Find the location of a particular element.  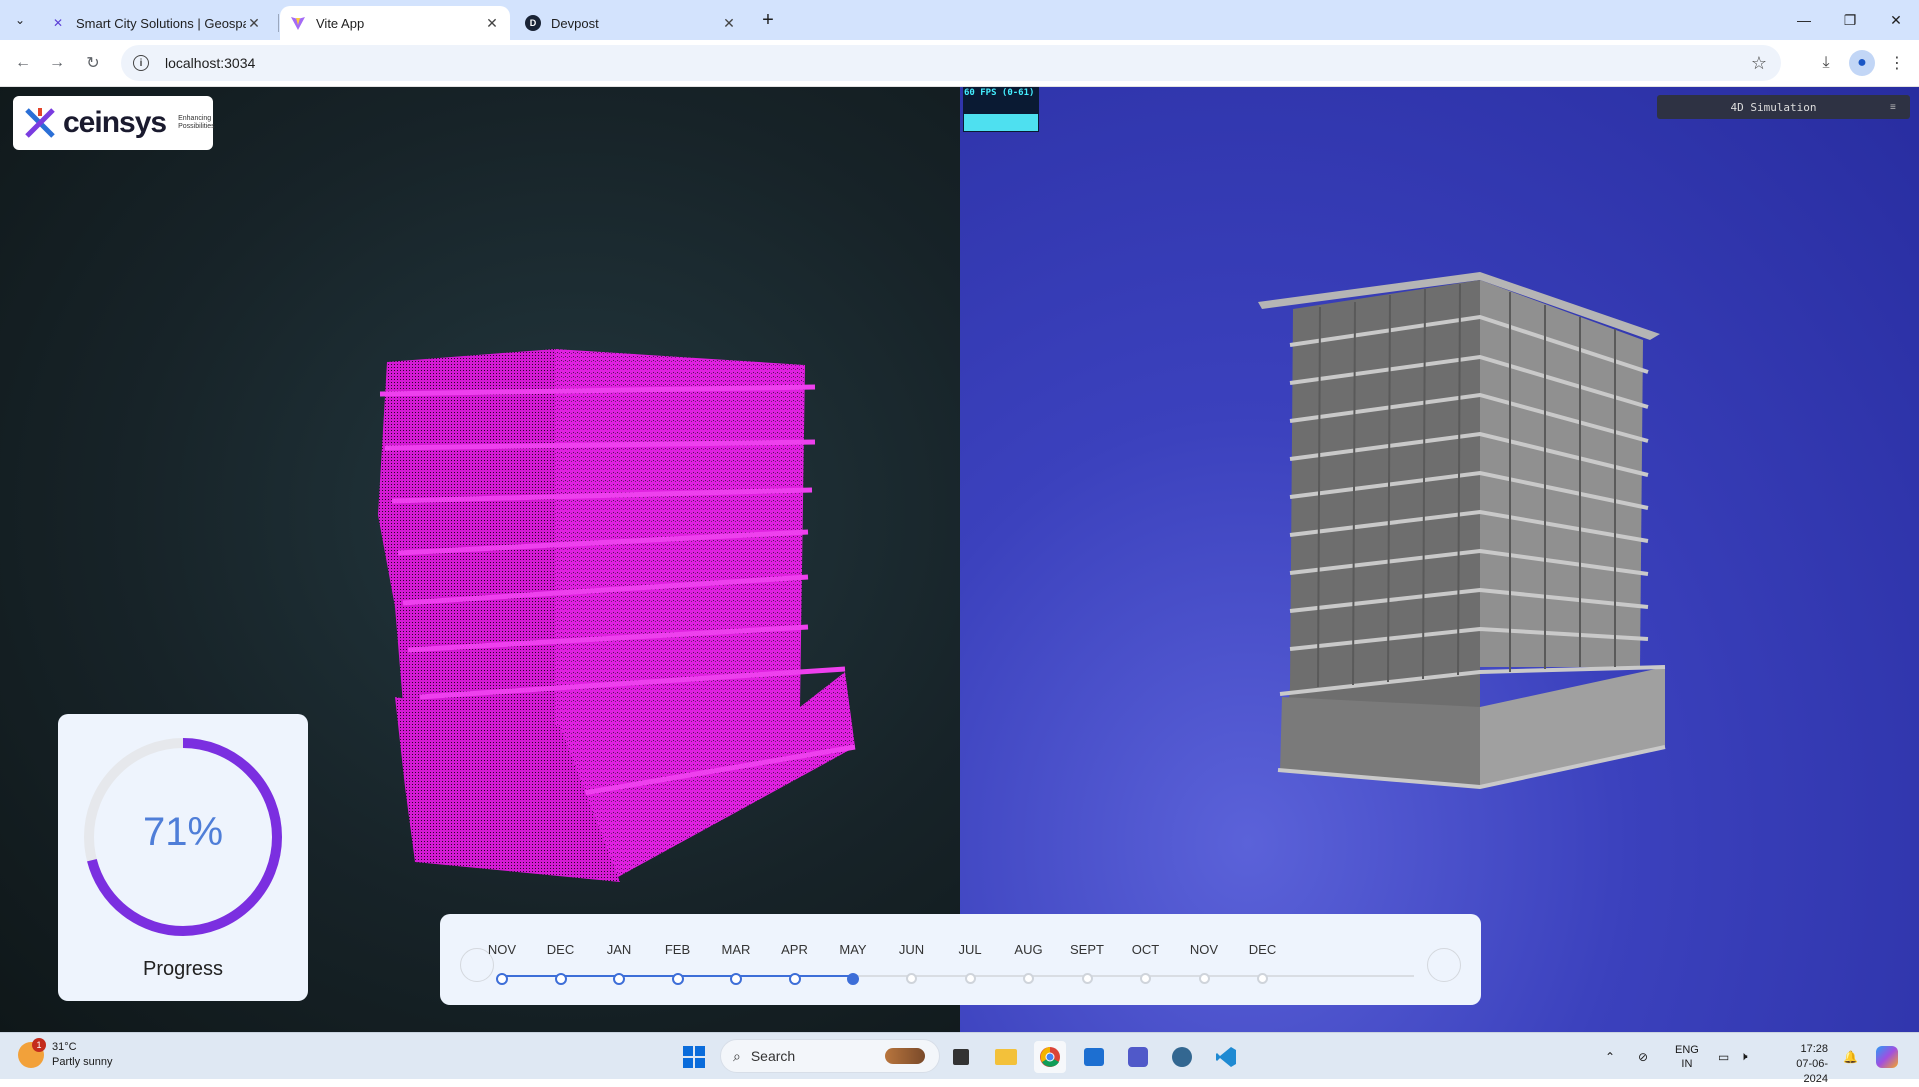

downloads-button: ⤓ is located at coordinates (1826, 63).